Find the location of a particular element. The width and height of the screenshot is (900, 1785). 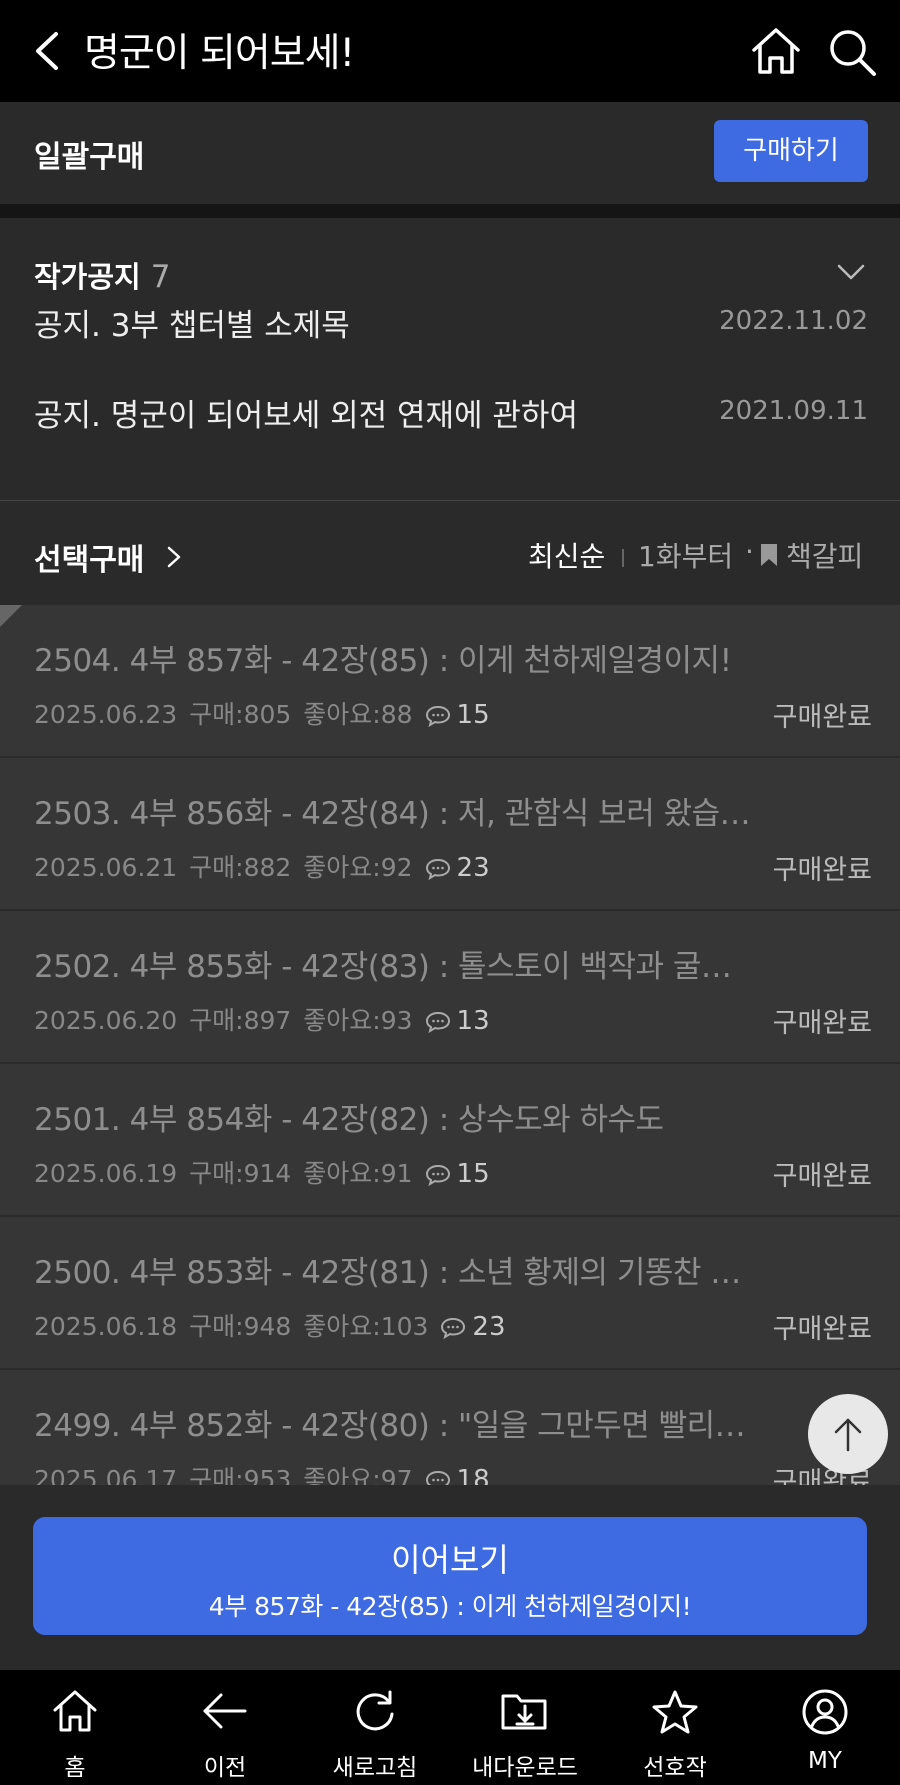

episode-date: 2025.06.21 is located at coordinates (106, 867).